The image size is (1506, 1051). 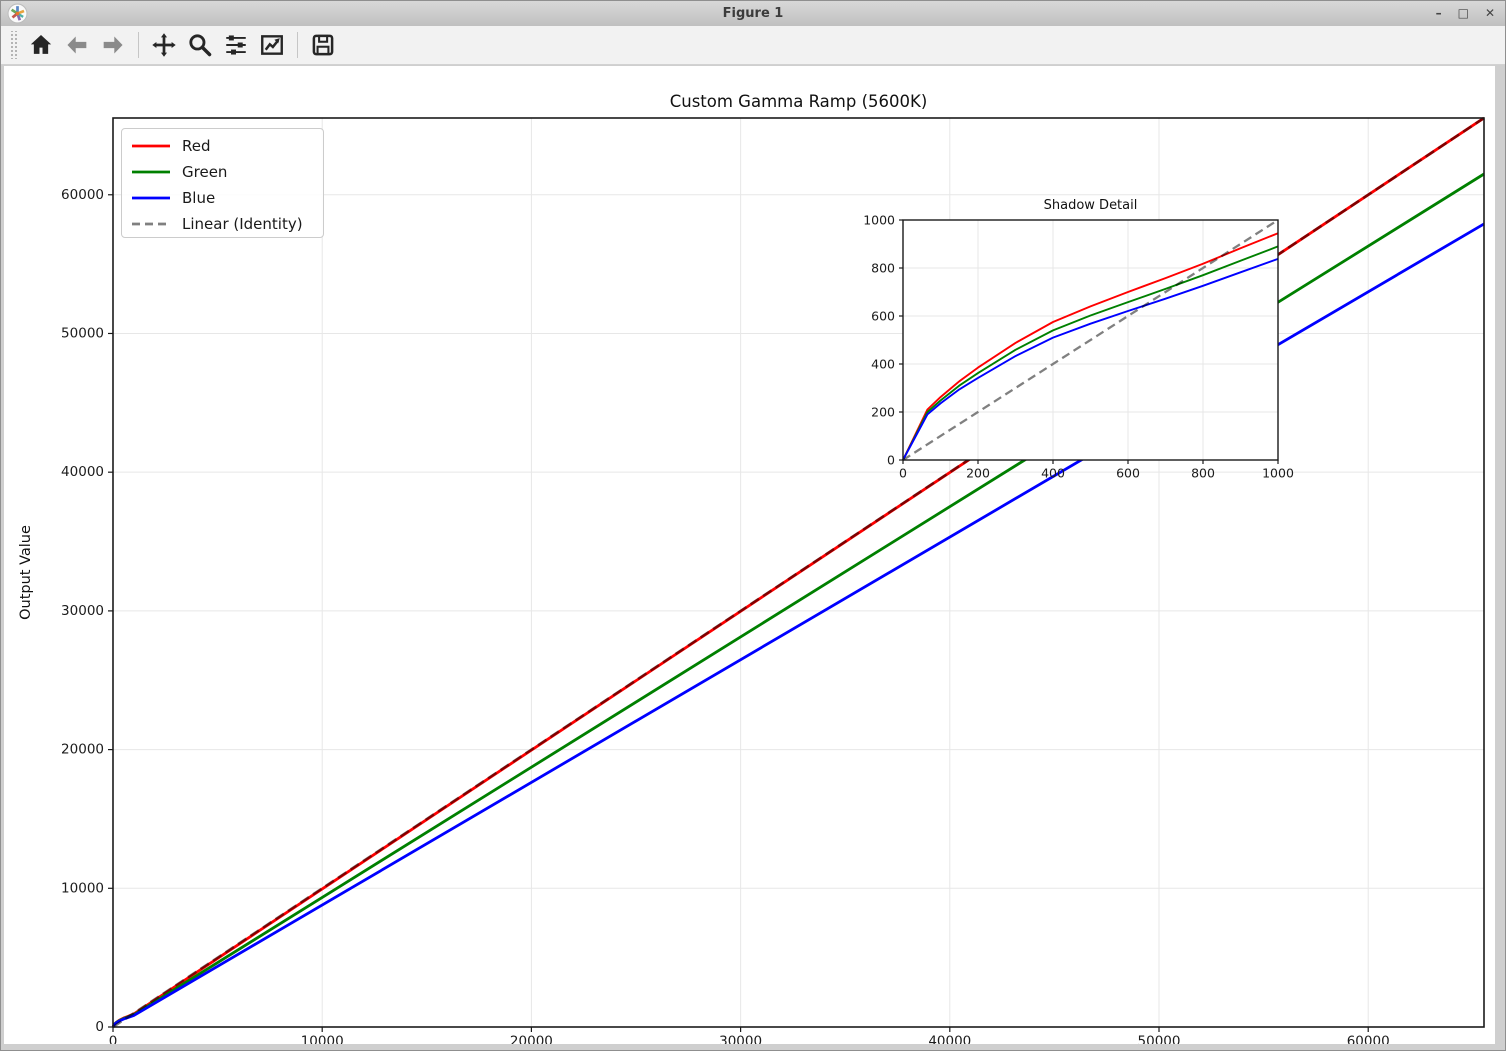 I want to click on y-tick-label: 40000, so click(x=82, y=472).